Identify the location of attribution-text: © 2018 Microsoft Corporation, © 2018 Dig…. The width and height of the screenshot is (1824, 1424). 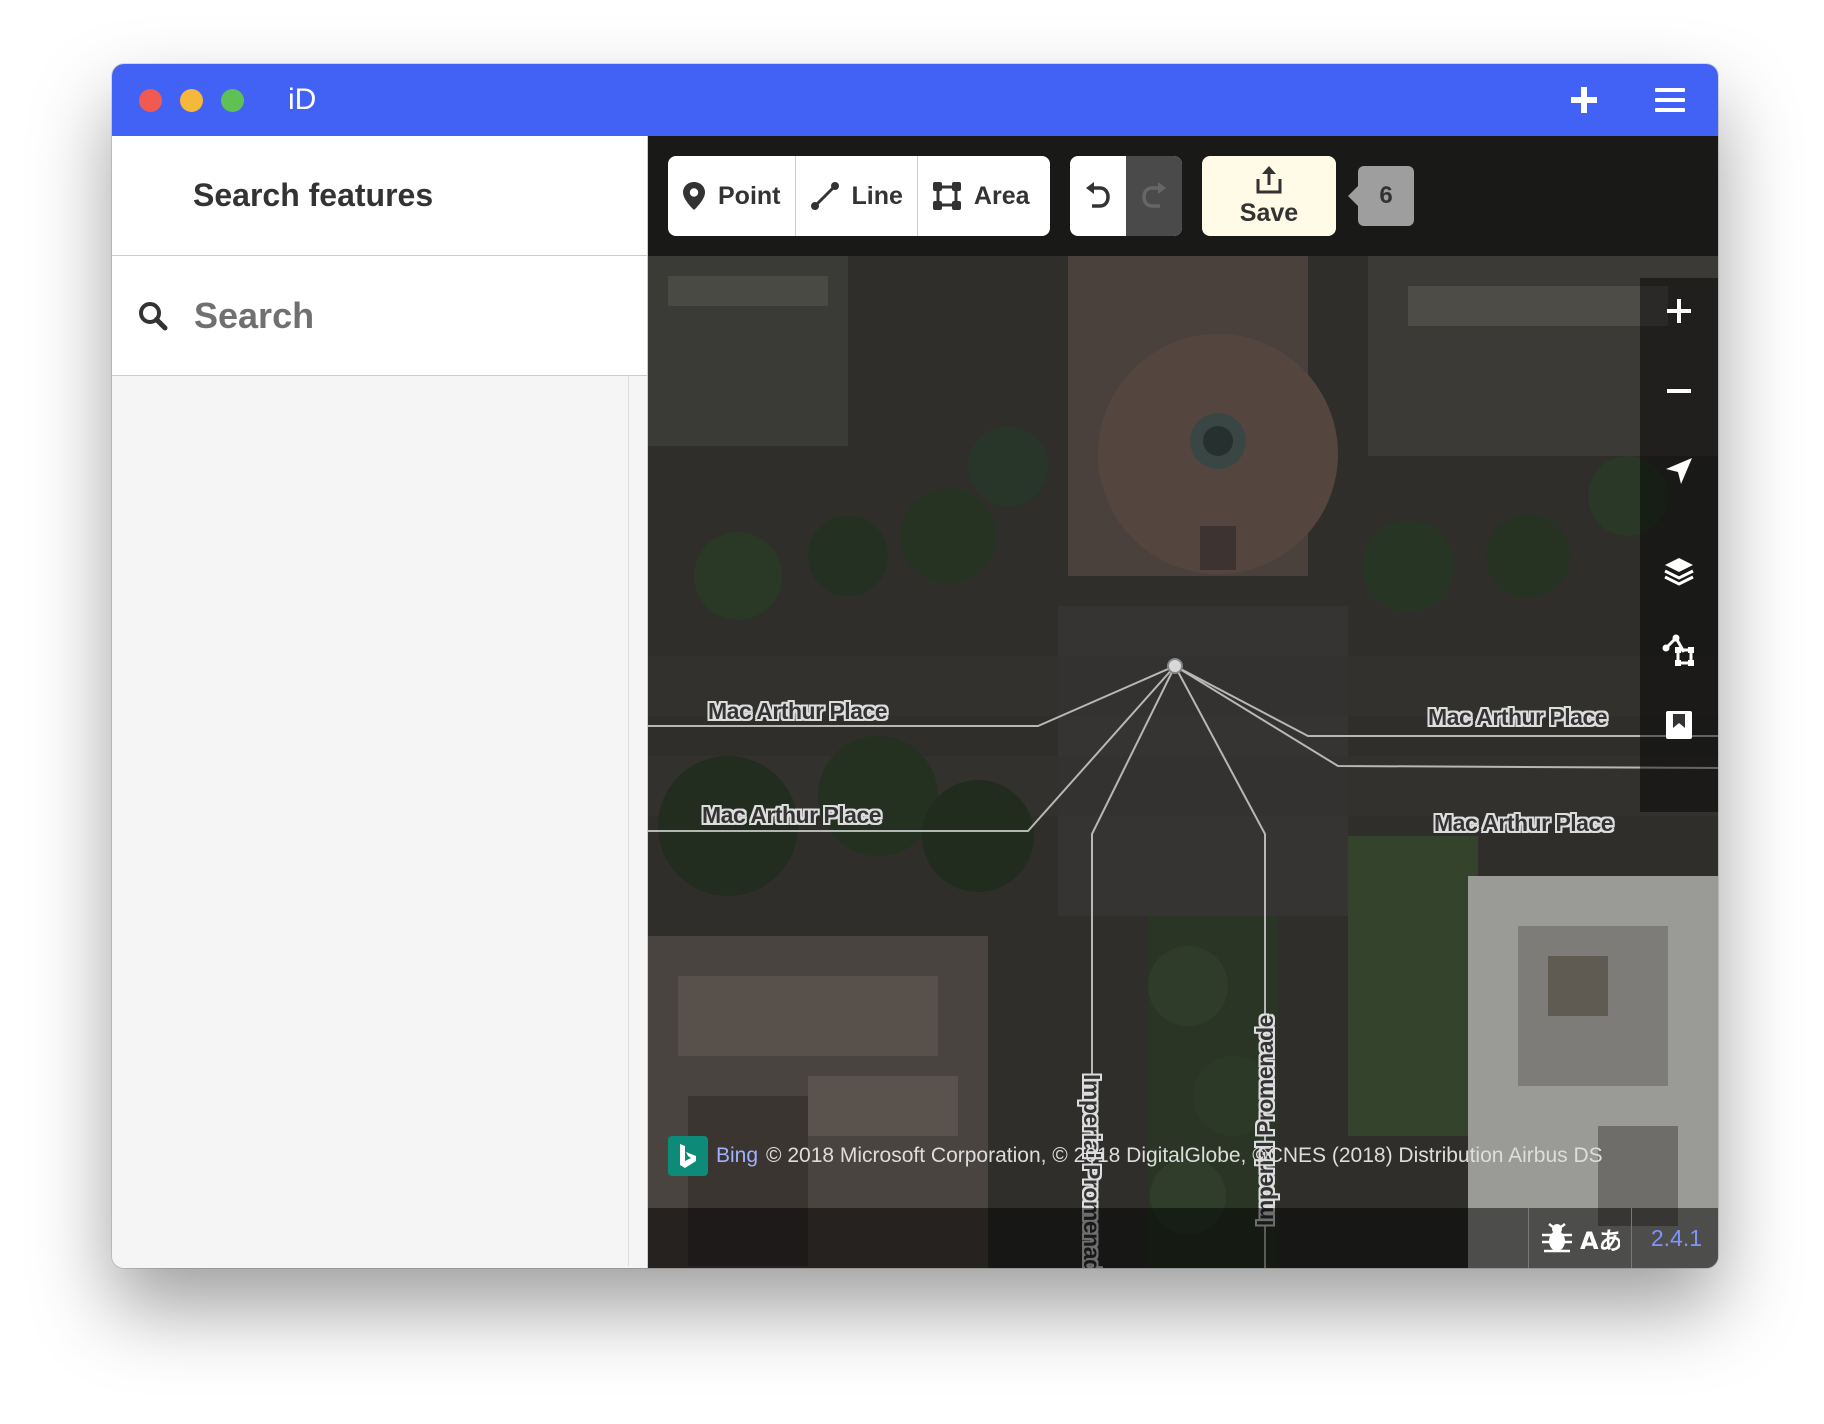
(1184, 1155).